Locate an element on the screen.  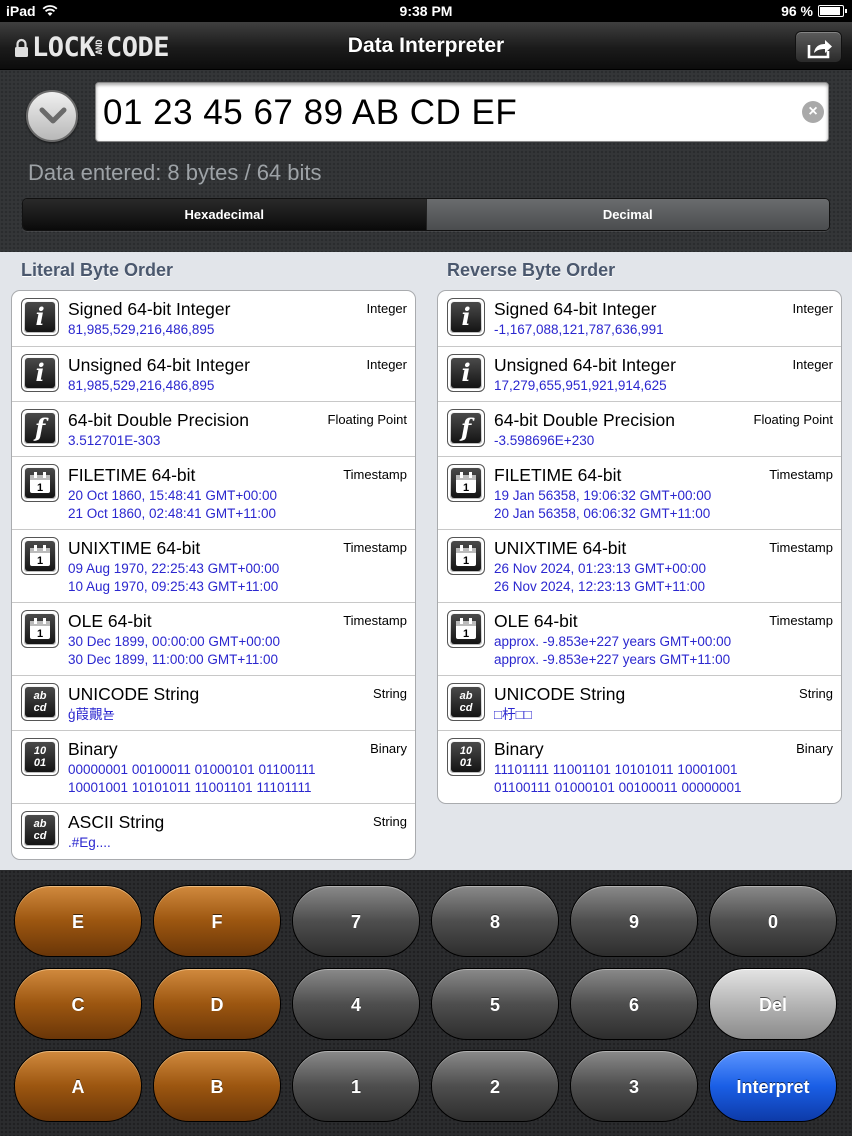
key-2: 2 is located at coordinates (495, 1086).